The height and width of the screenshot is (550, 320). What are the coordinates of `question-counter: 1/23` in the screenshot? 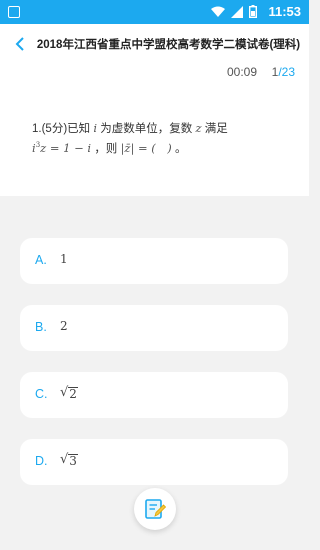 It's located at (283, 72).